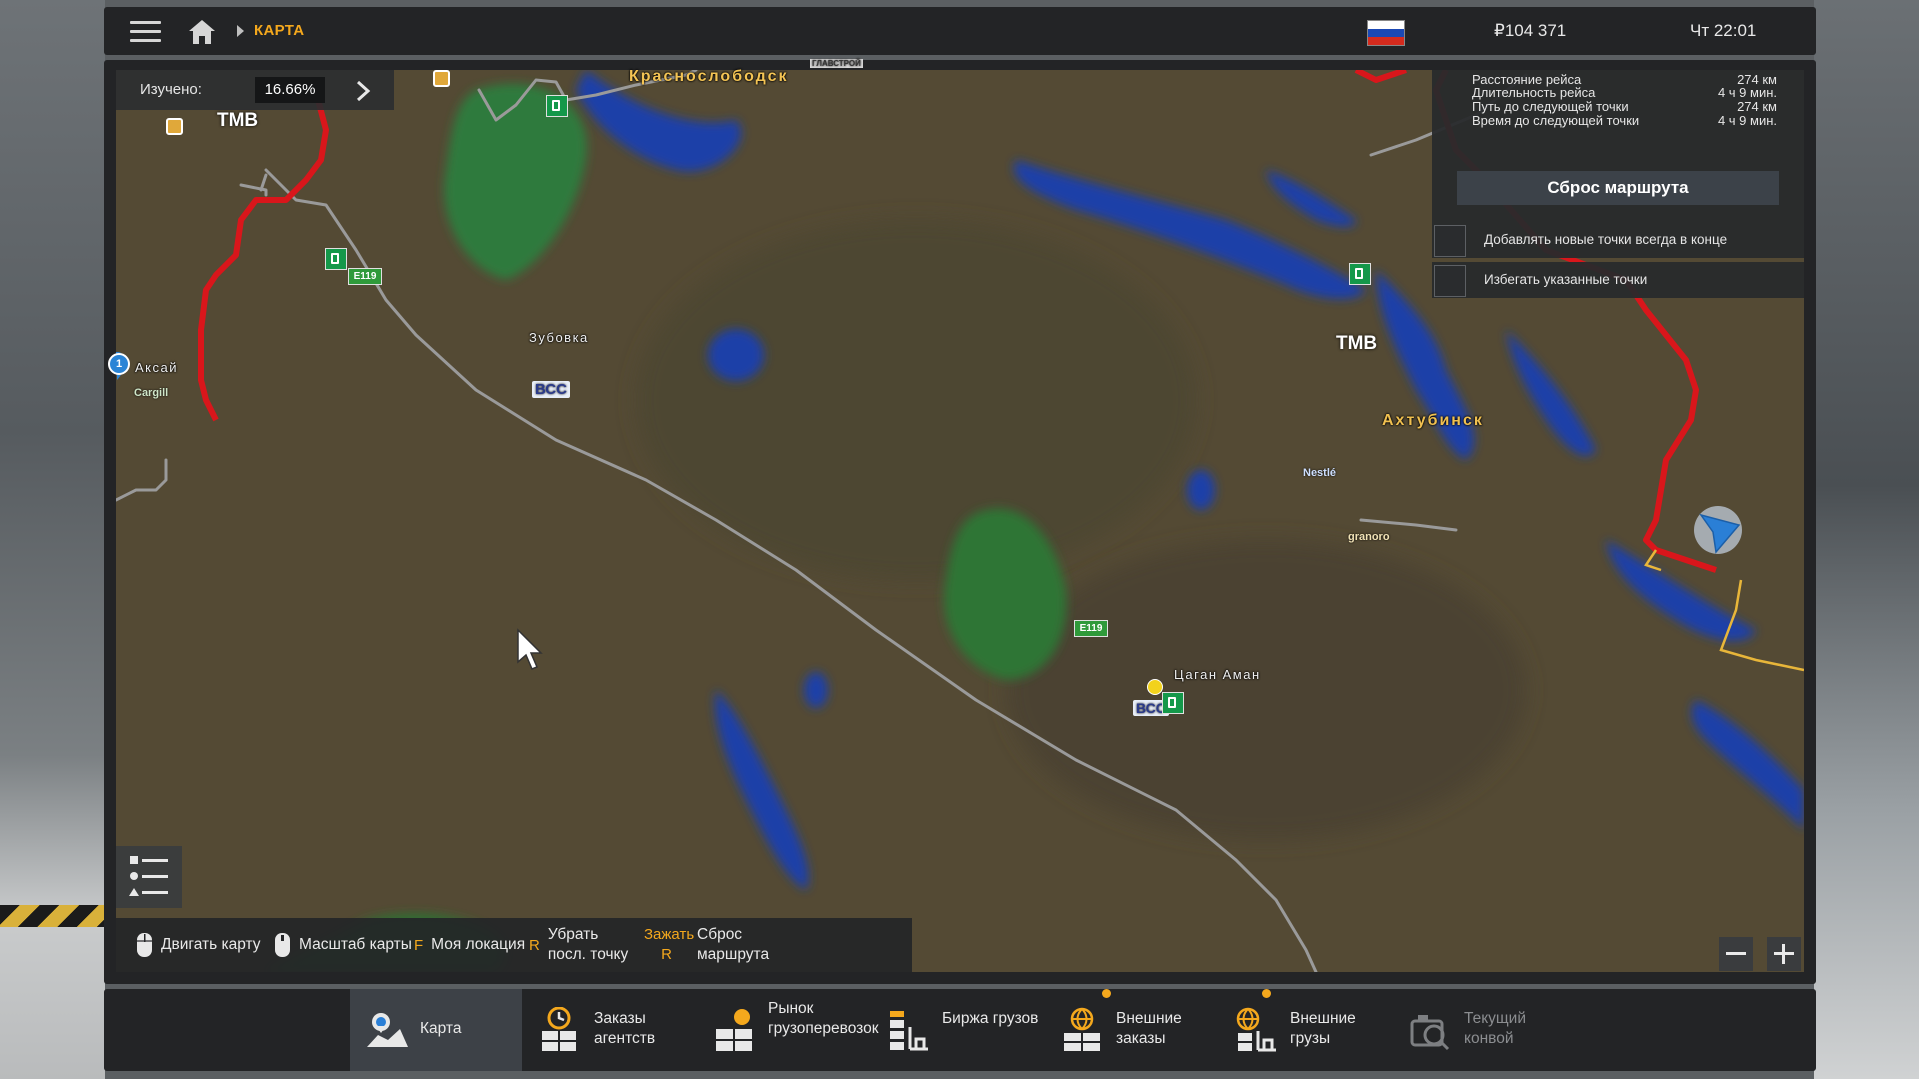  I want to click on route-row-label: Время до следующей точки, so click(1556, 120).